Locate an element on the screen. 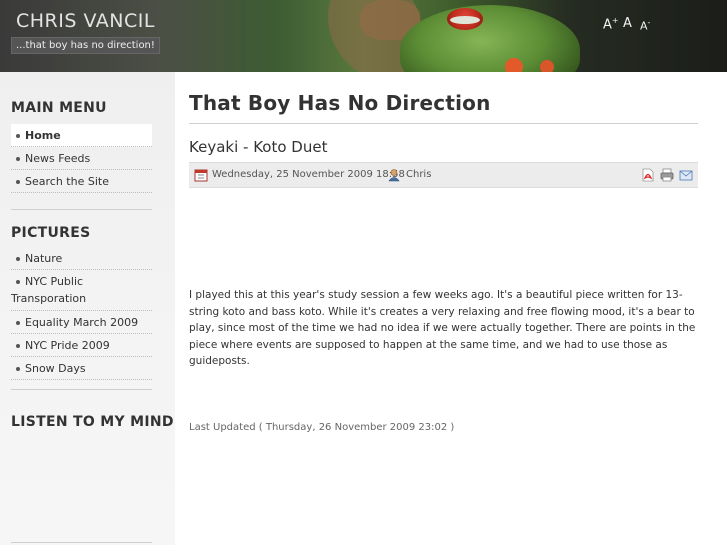 The image size is (727, 545). font-increase-mark: + is located at coordinates (615, 20).